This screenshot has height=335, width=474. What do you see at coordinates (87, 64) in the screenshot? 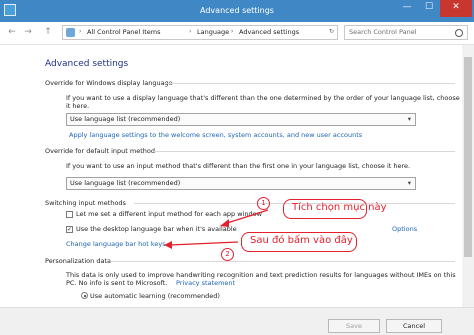
I see `page-title: Advanced settings` at bounding box center [87, 64].